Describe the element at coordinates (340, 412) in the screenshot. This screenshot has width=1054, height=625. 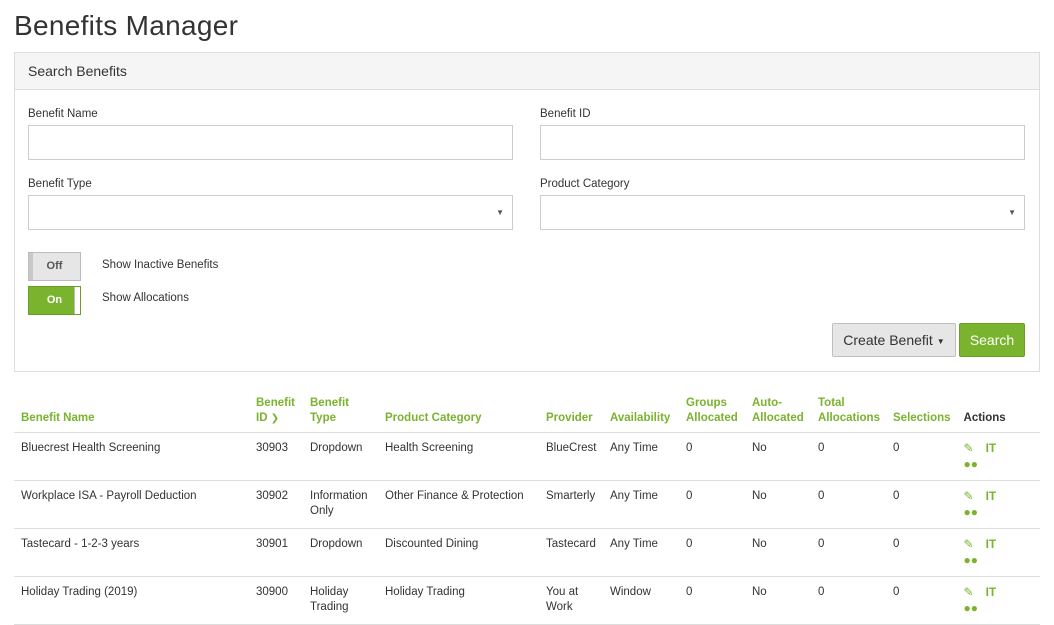
I see `col-header-benefit-type: Benefit Type` at that location.